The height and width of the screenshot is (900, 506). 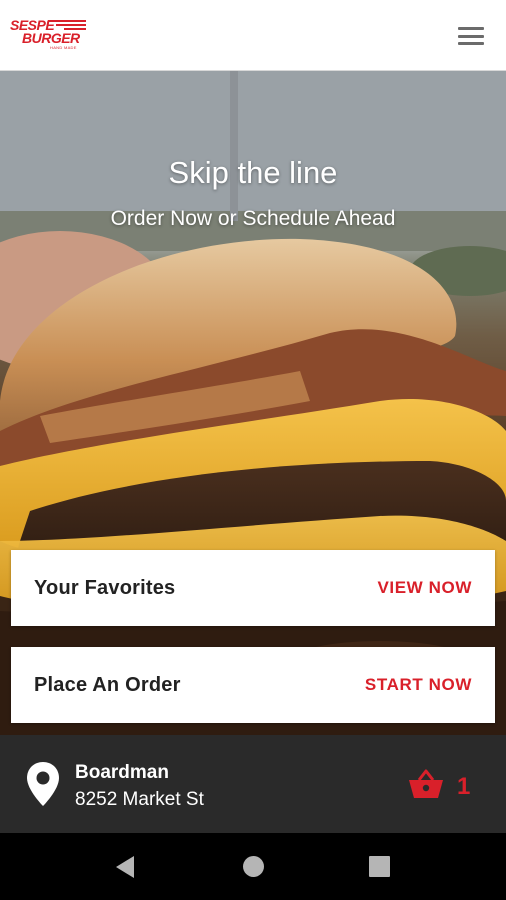 What do you see at coordinates (418, 685) in the screenshot?
I see `start-now-button: START NOW` at bounding box center [418, 685].